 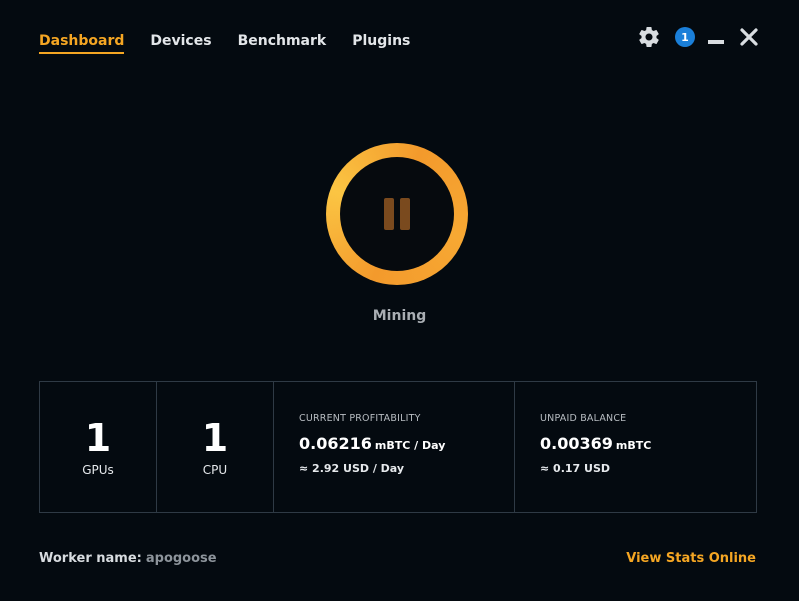 I want to click on balance-value: 0.00369, so click(x=576, y=443).